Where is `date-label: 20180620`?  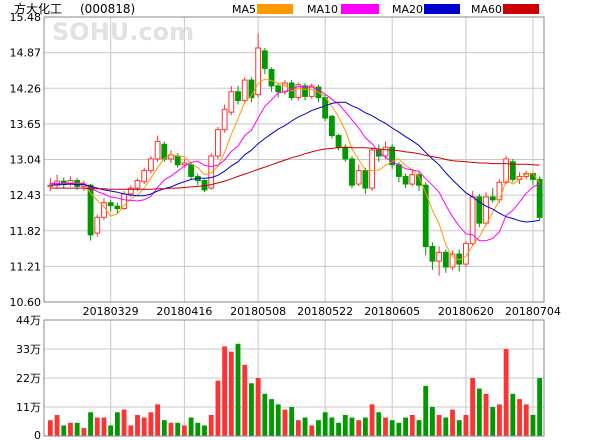 date-label: 20180620 is located at coordinates (466, 311).